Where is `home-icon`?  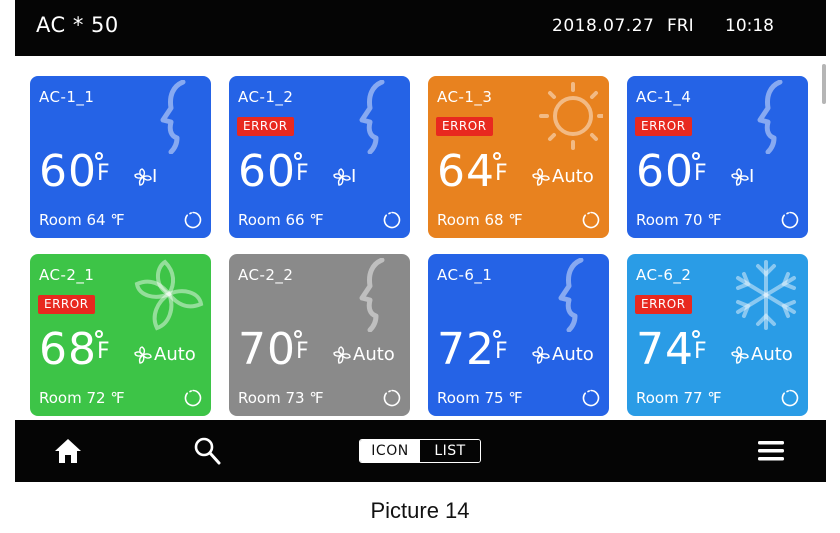 home-icon is located at coordinates (68, 451).